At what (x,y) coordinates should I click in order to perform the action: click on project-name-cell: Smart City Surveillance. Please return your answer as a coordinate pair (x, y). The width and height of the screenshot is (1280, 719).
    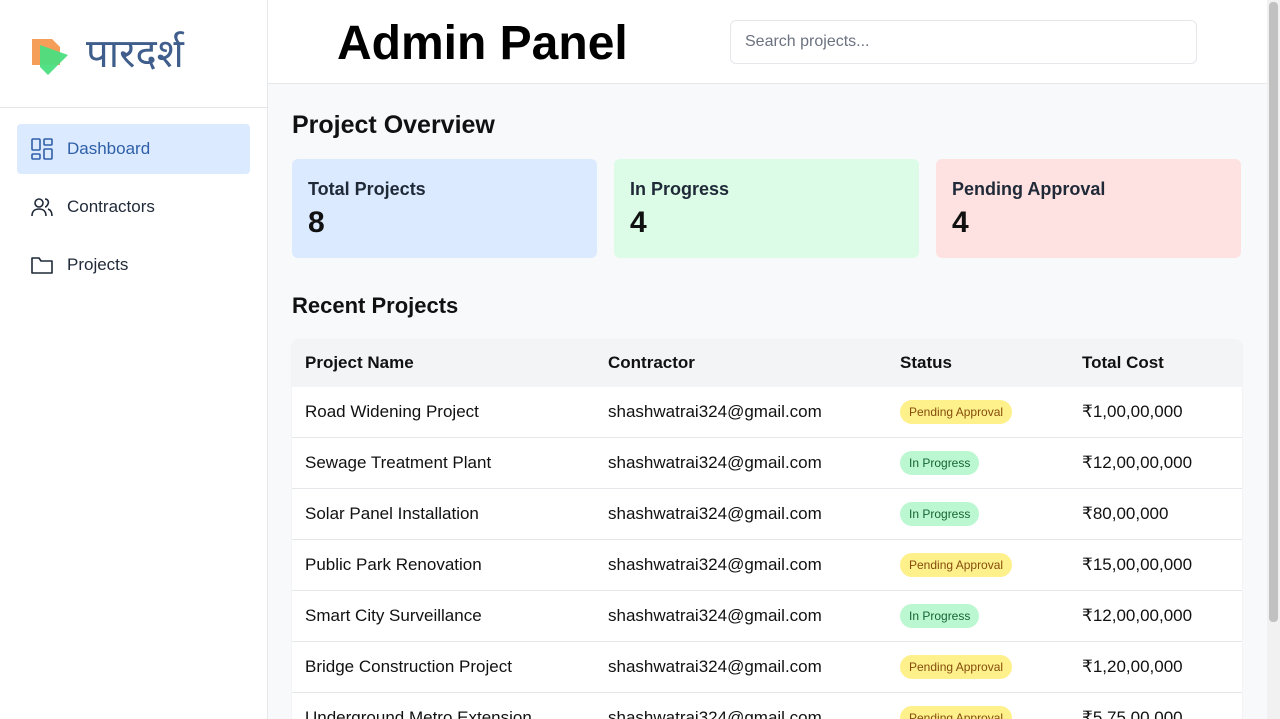
    Looking at the image, I should click on (393, 615).